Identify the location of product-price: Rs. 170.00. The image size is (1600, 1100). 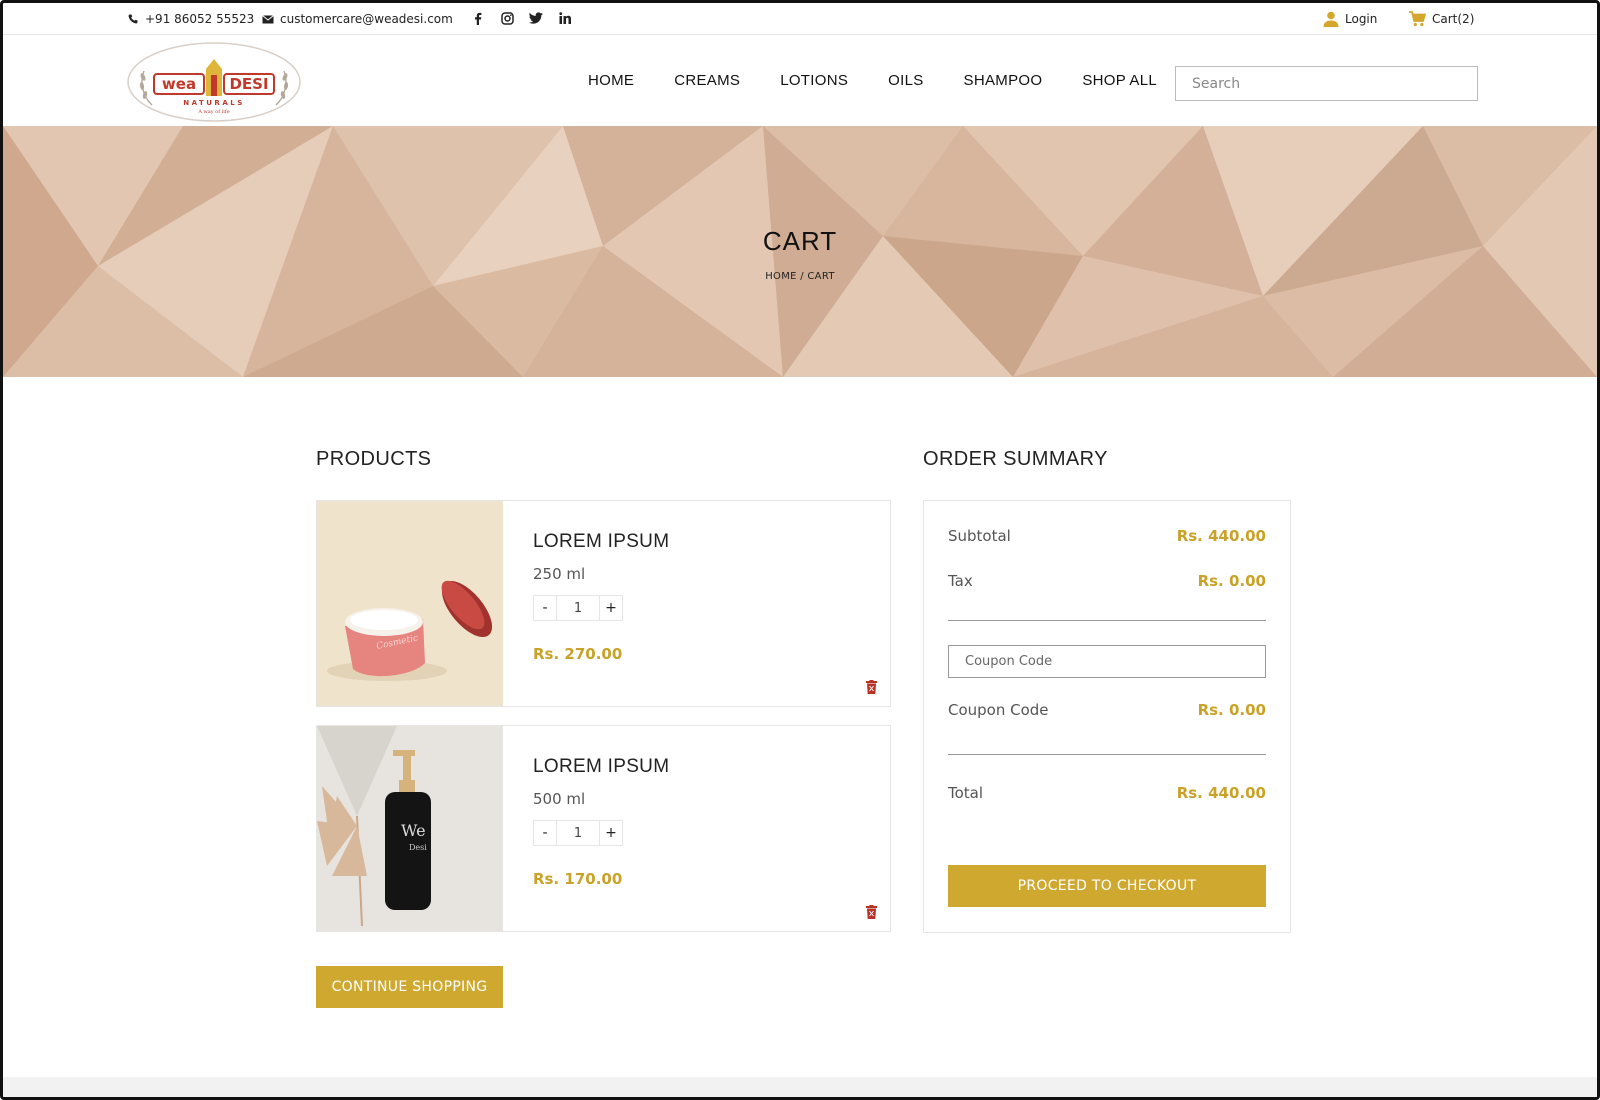
(578, 879).